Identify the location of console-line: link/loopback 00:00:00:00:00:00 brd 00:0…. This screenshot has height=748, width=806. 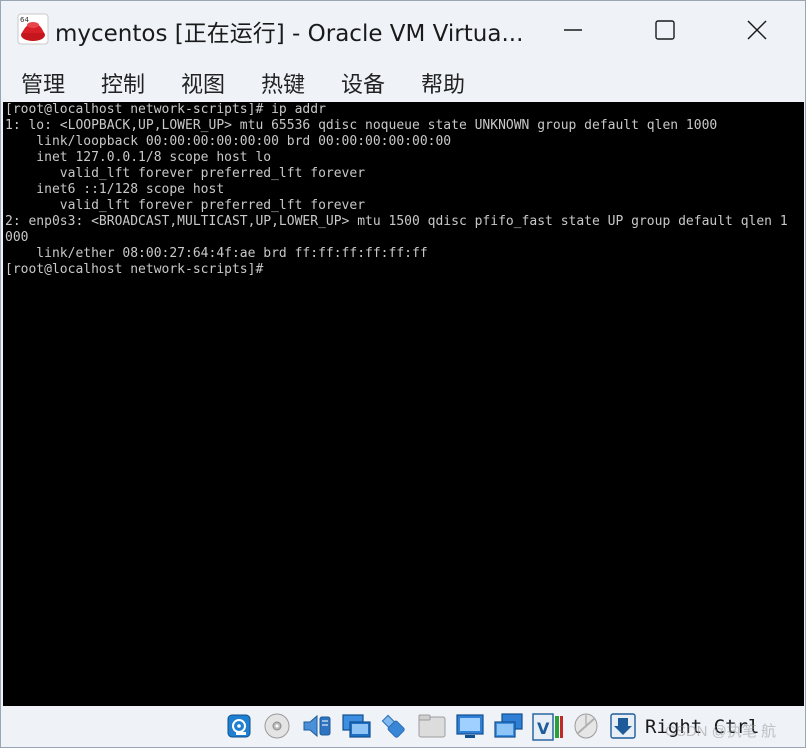
(228, 141).